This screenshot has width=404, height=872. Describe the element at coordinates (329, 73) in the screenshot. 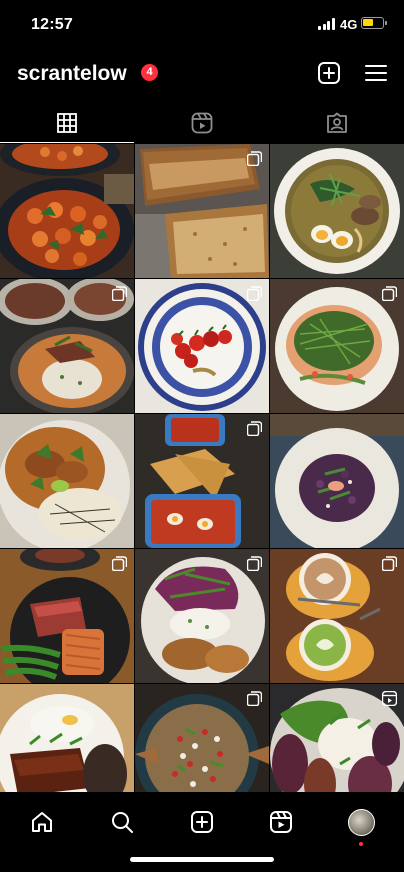

I see `new-post-icon` at that location.